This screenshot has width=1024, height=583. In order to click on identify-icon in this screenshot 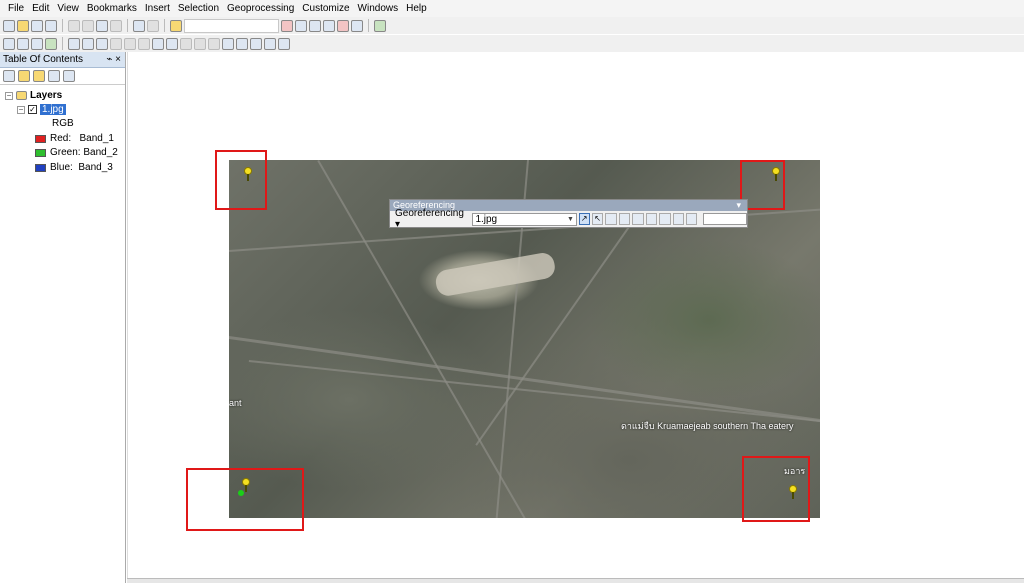, I will do `click(172, 43)`.